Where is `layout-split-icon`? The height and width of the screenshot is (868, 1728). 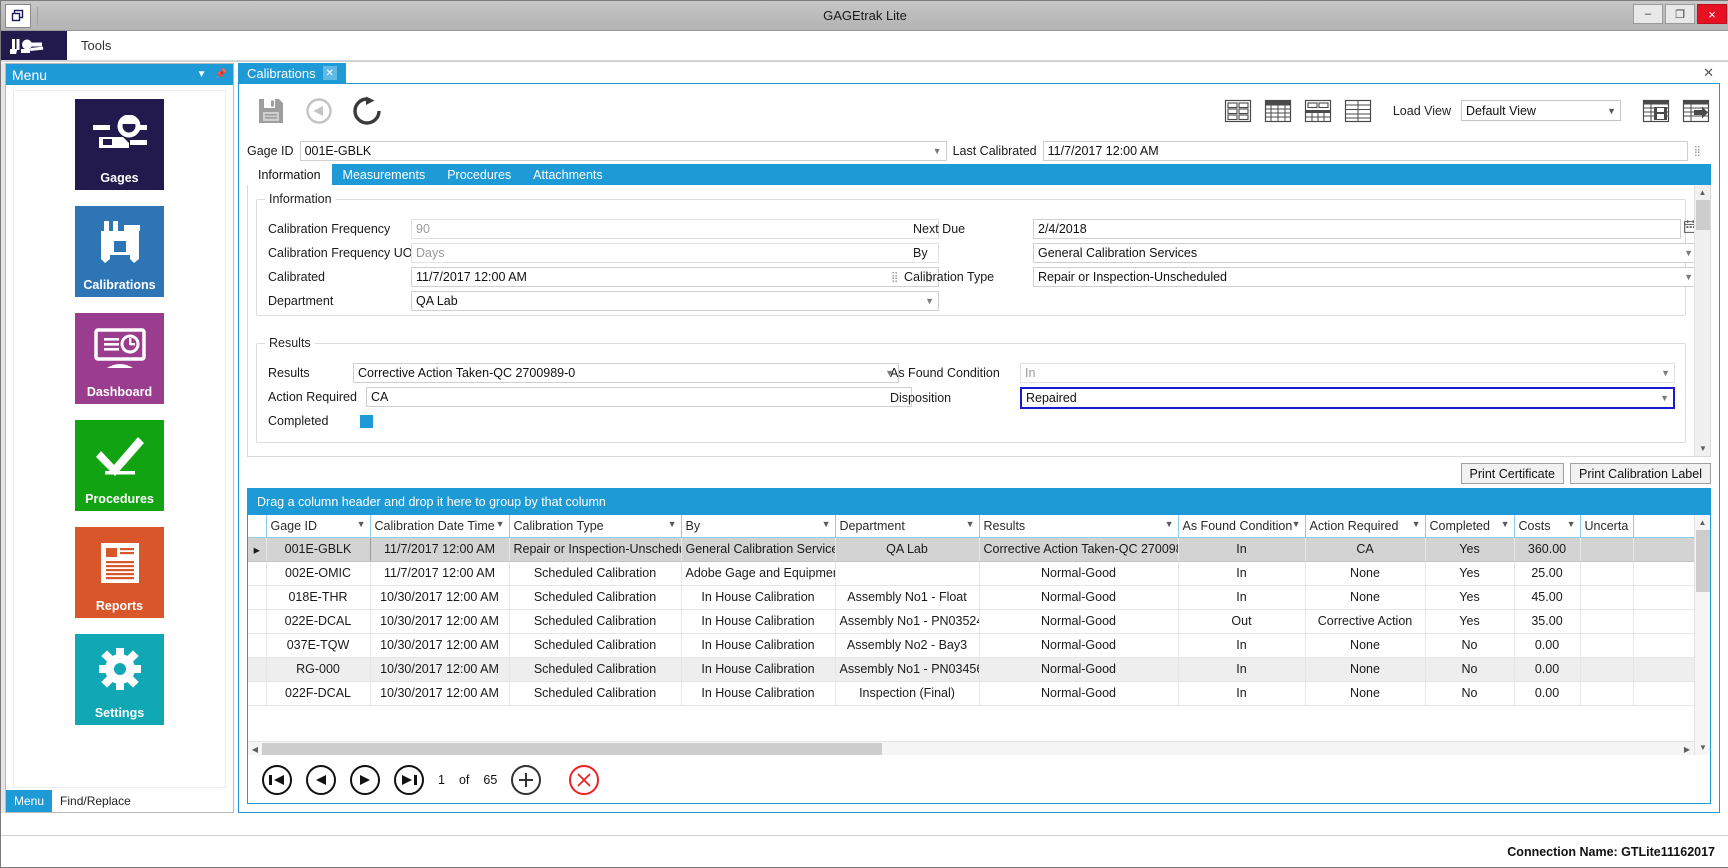 layout-split-icon is located at coordinates (1318, 111).